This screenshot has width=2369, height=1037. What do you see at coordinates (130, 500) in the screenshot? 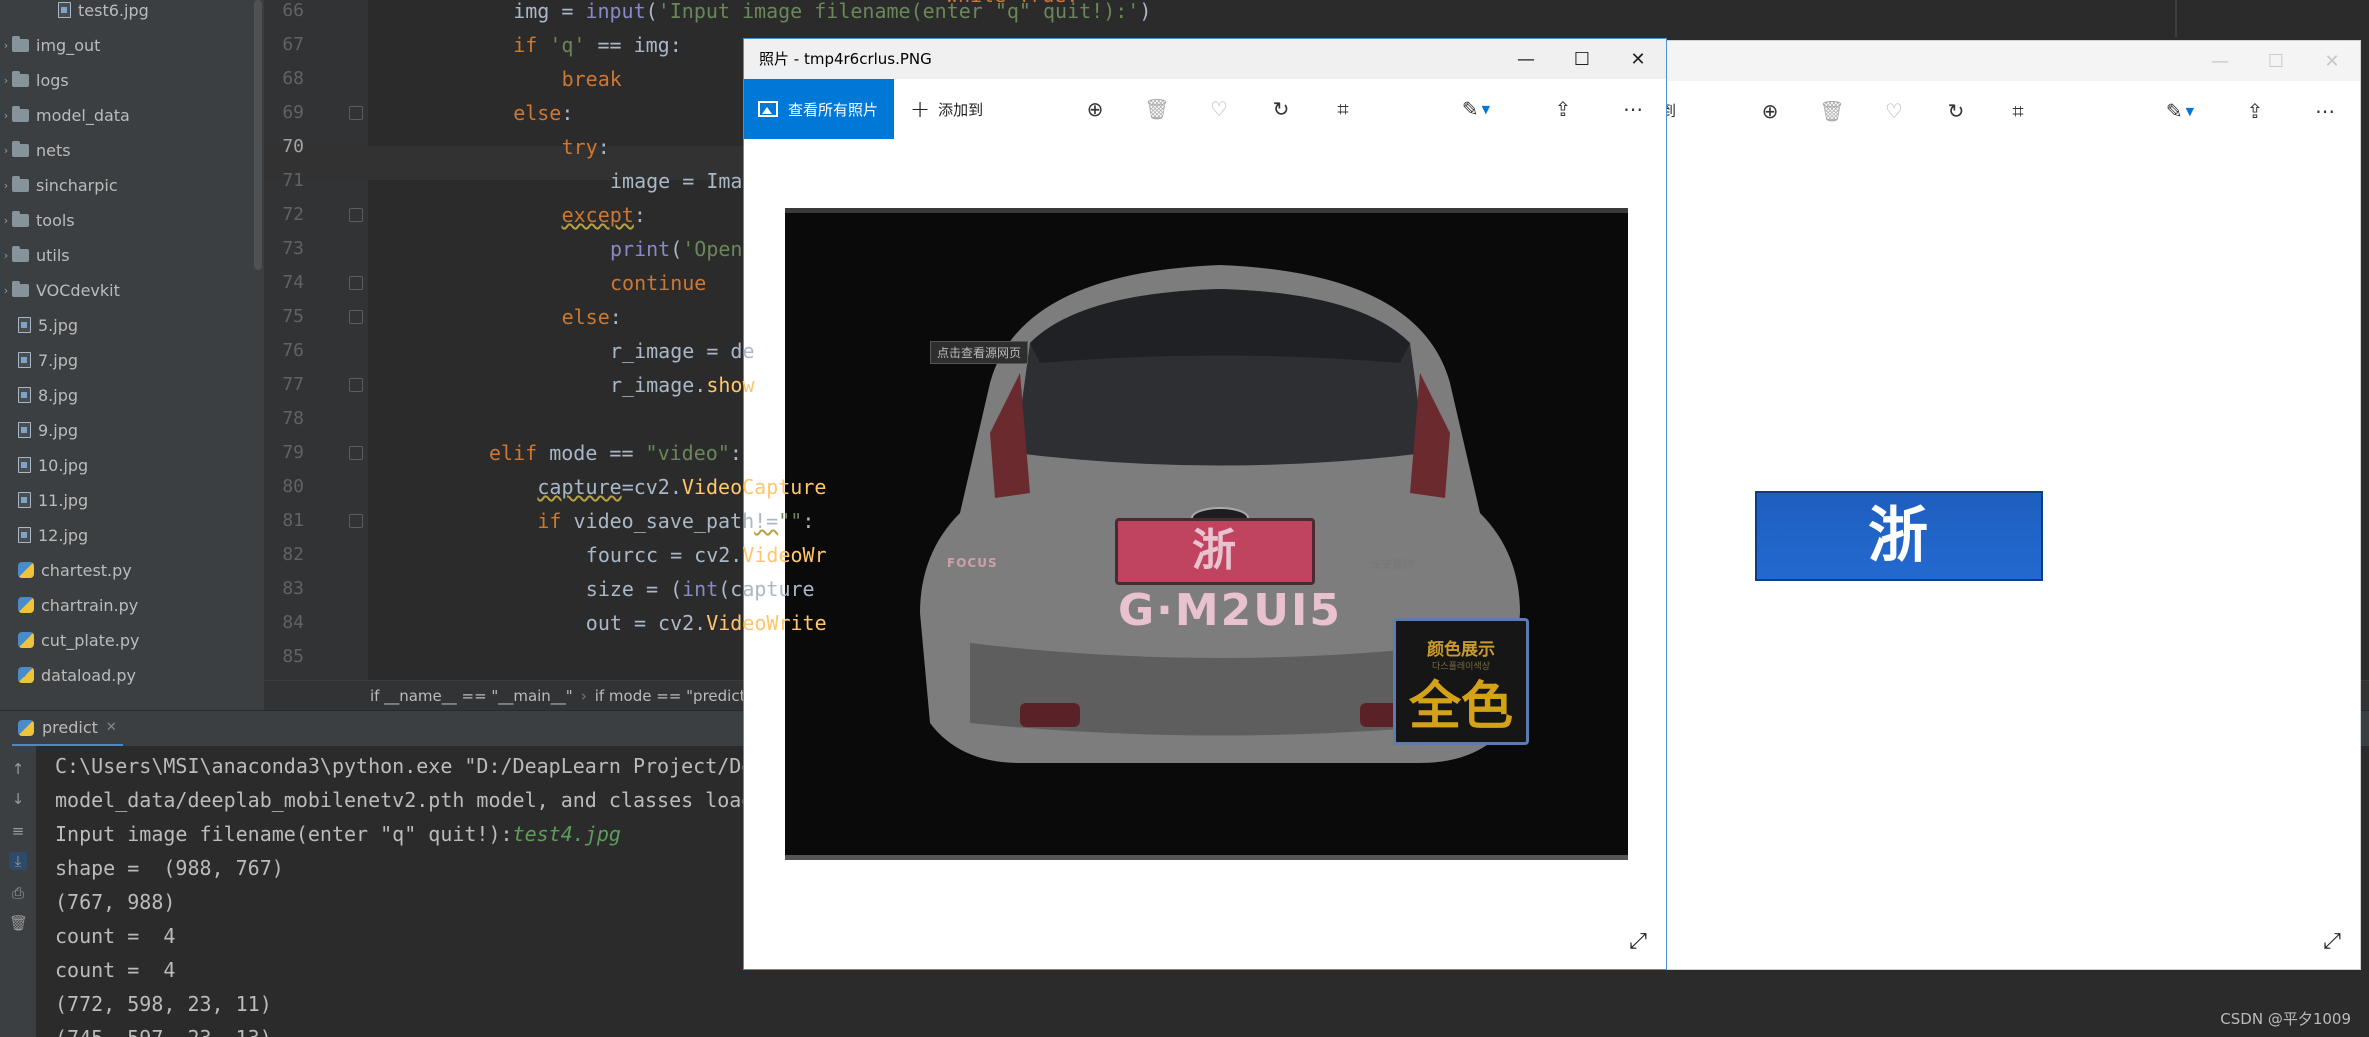
I see `tree-file-item: 11.jpg` at bounding box center [130, 500].